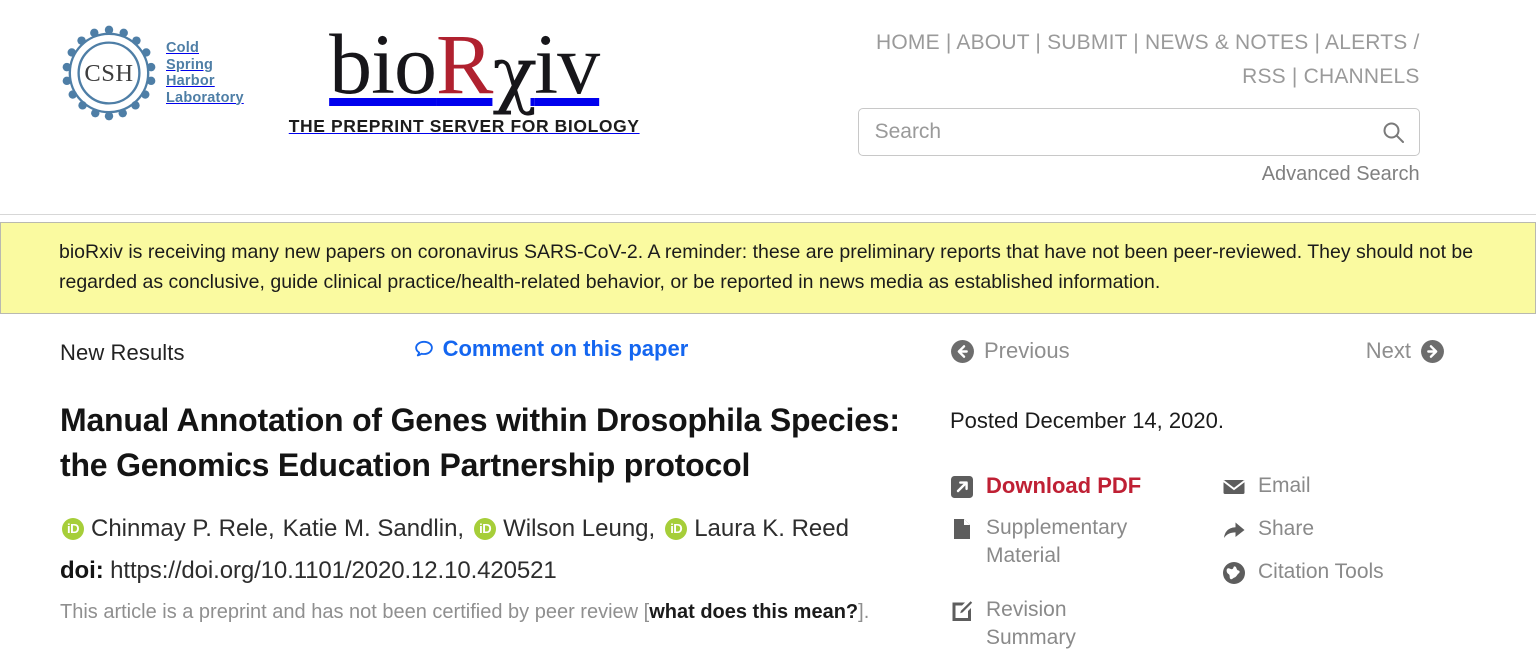  I want to click on comment-link-label: Comment on this paper, so click(565, 348).